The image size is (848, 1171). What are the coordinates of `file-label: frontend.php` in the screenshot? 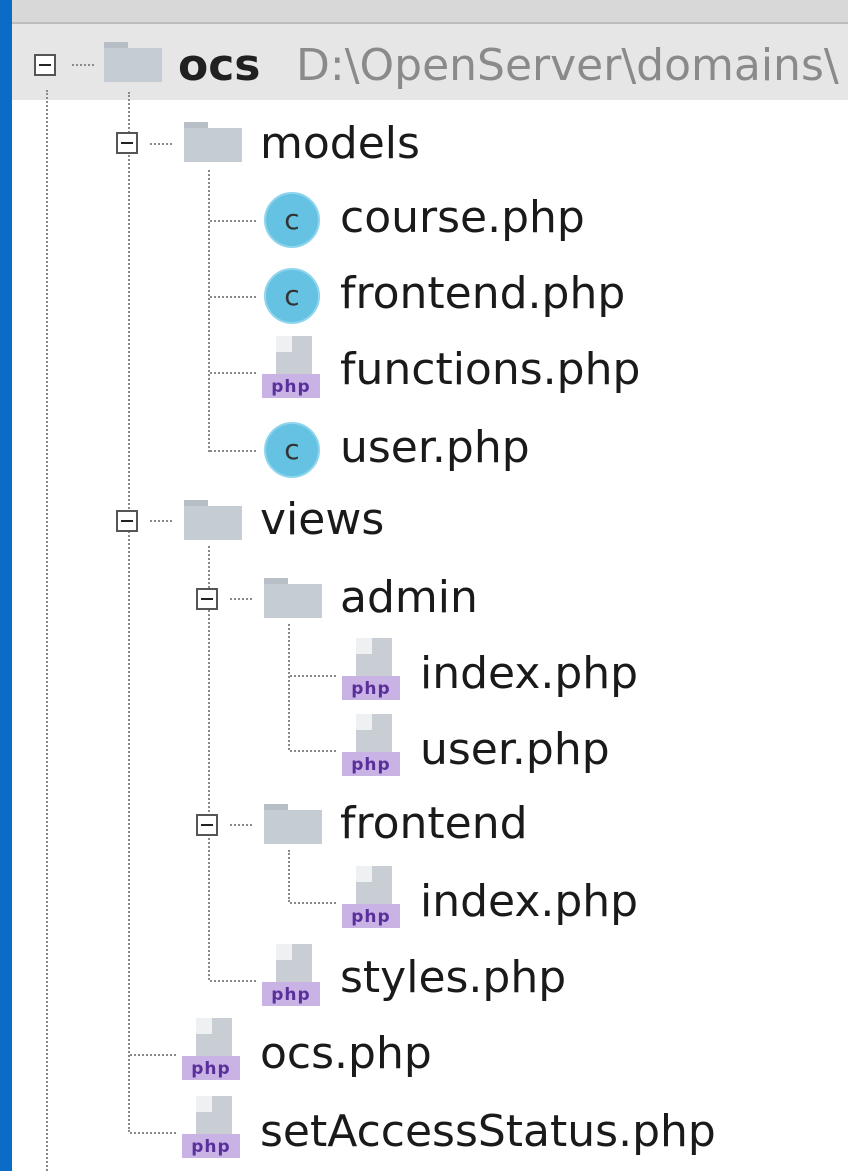 It's located at (483, 293).